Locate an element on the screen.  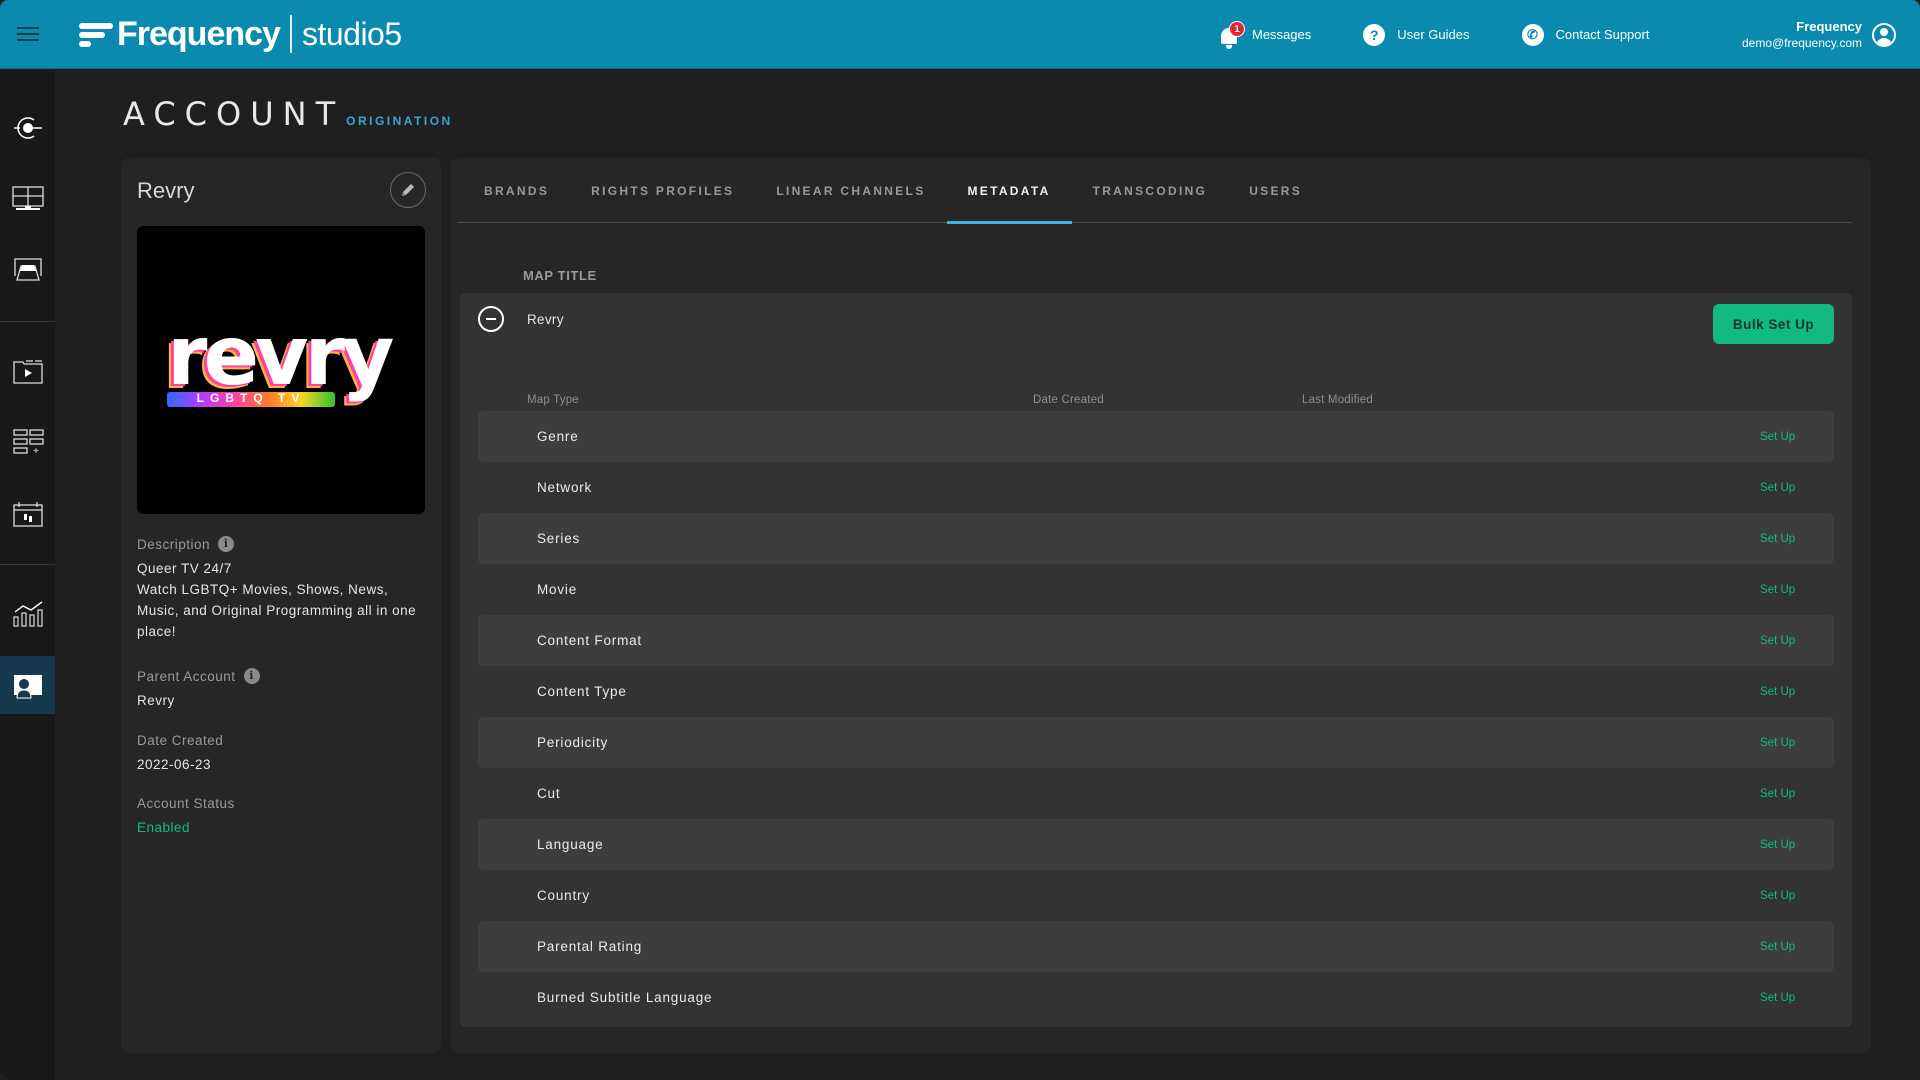
account-status-label: Account Status is located at coordinates (186, 803).